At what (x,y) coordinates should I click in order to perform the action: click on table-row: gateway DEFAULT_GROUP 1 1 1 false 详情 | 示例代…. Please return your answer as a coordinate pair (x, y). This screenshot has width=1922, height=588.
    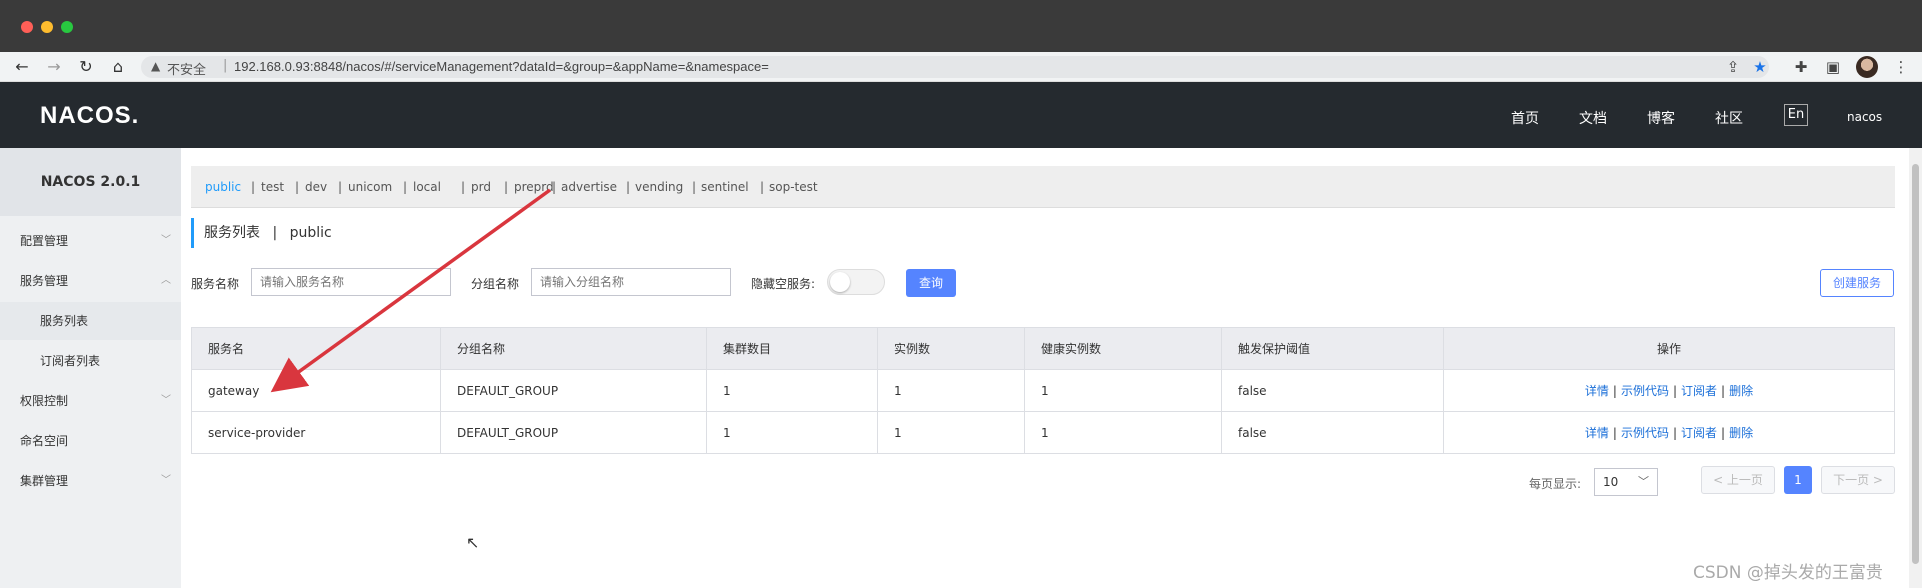
    Looking at the image, I should click on (1043, 390).